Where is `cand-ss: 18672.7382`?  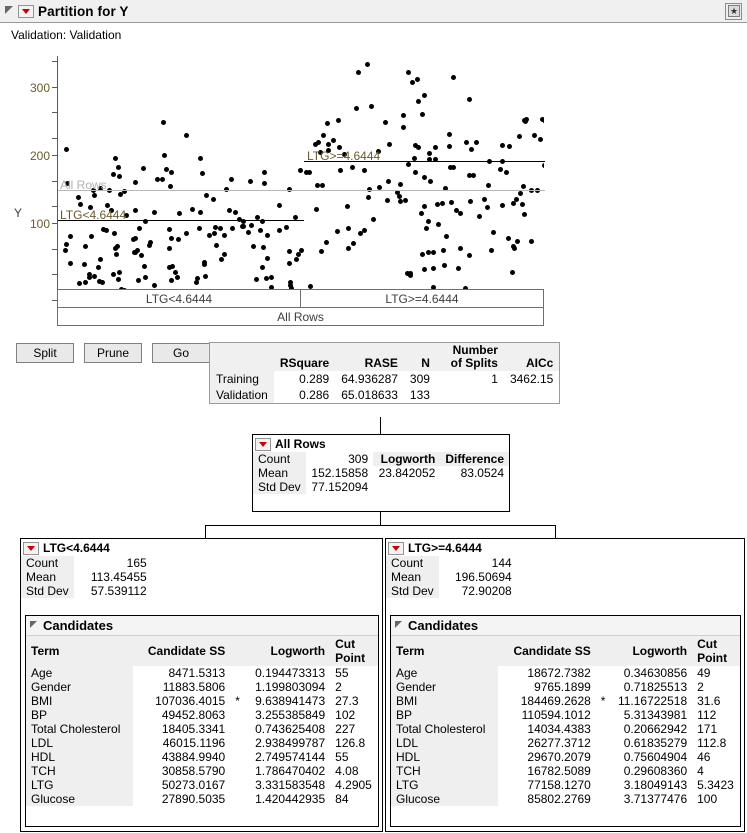
cand-ss: 18672.7382 is located at coordinates (559, 673).